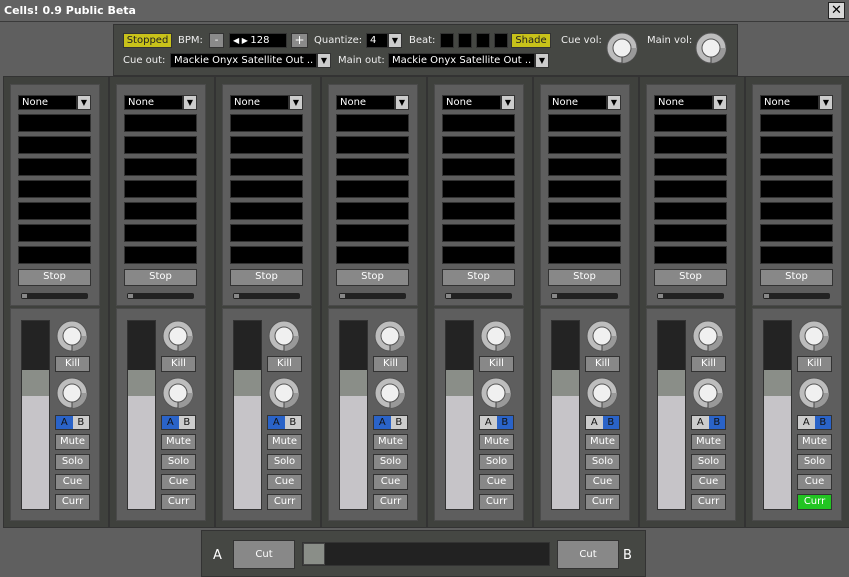  What do you see at coordinates (426, 554) in the screenshot?
I see `crossfader-slider` at bounding box center [426, 554].